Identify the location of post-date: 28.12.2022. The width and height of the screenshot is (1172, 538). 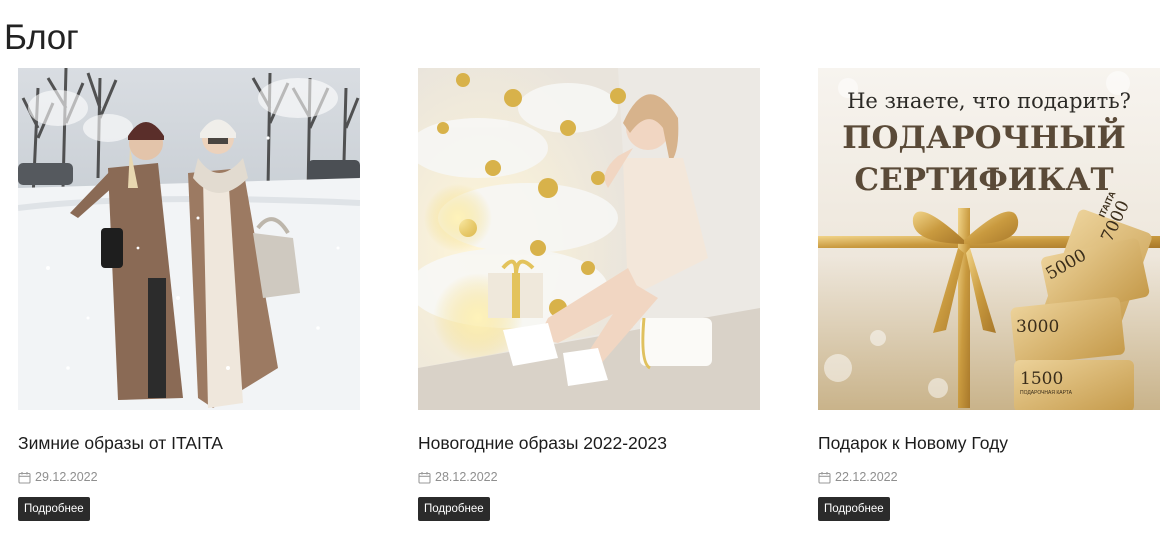
(589, 477).